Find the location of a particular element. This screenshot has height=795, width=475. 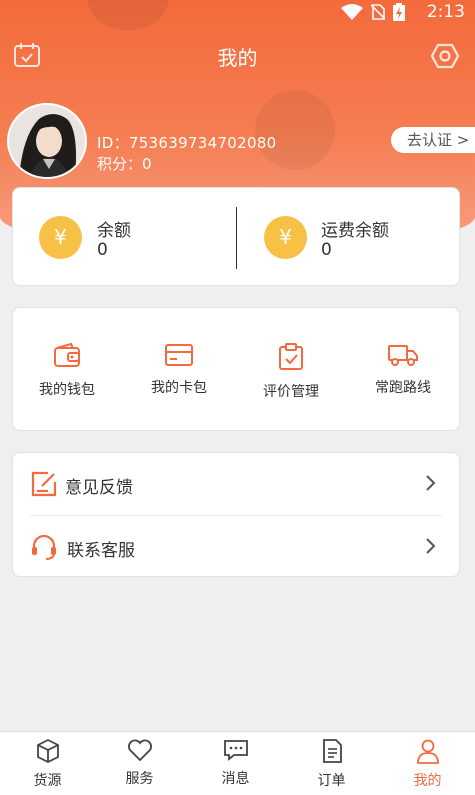

tool-label: 评价管理 is located at coordinates (291, 392).